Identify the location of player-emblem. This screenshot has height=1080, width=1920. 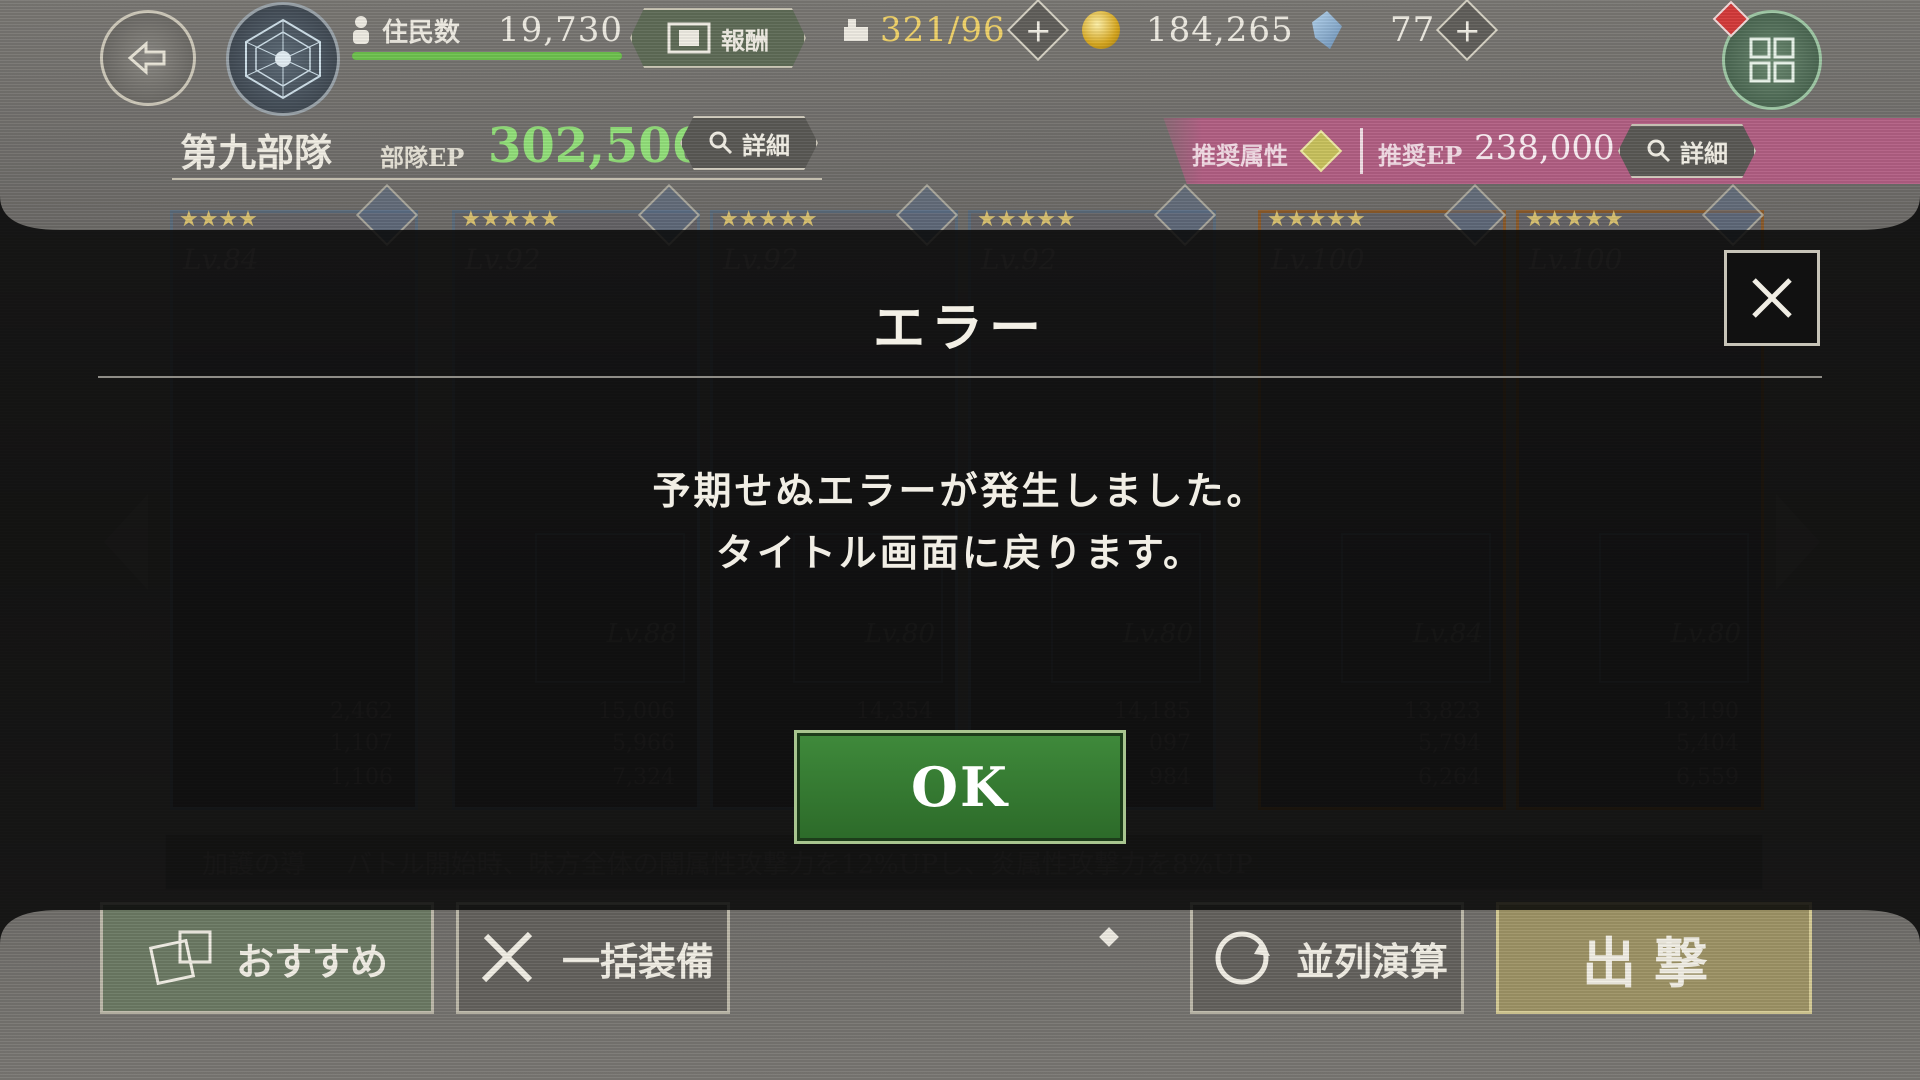
(283, 59).